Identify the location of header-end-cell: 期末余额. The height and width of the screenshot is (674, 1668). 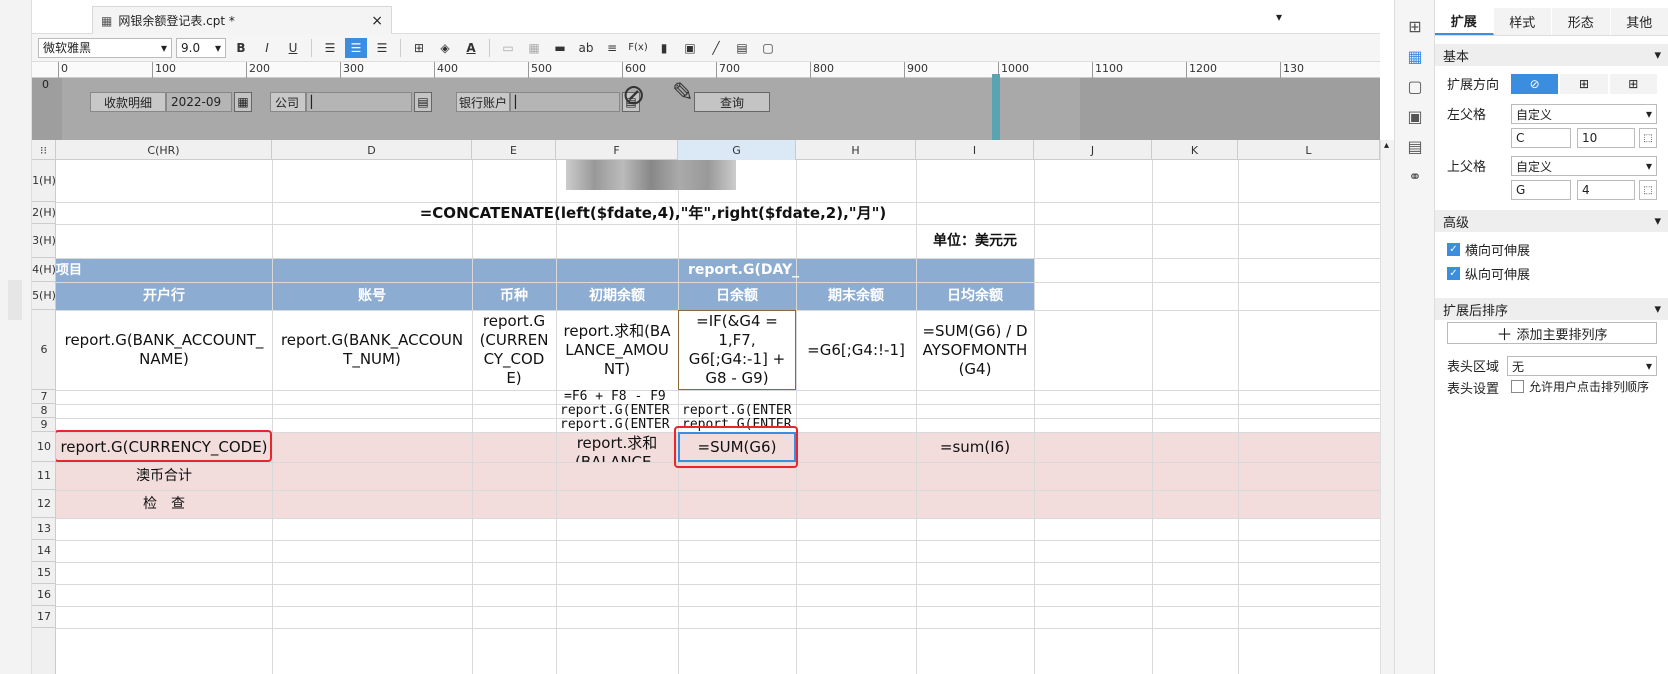
(856, 296).